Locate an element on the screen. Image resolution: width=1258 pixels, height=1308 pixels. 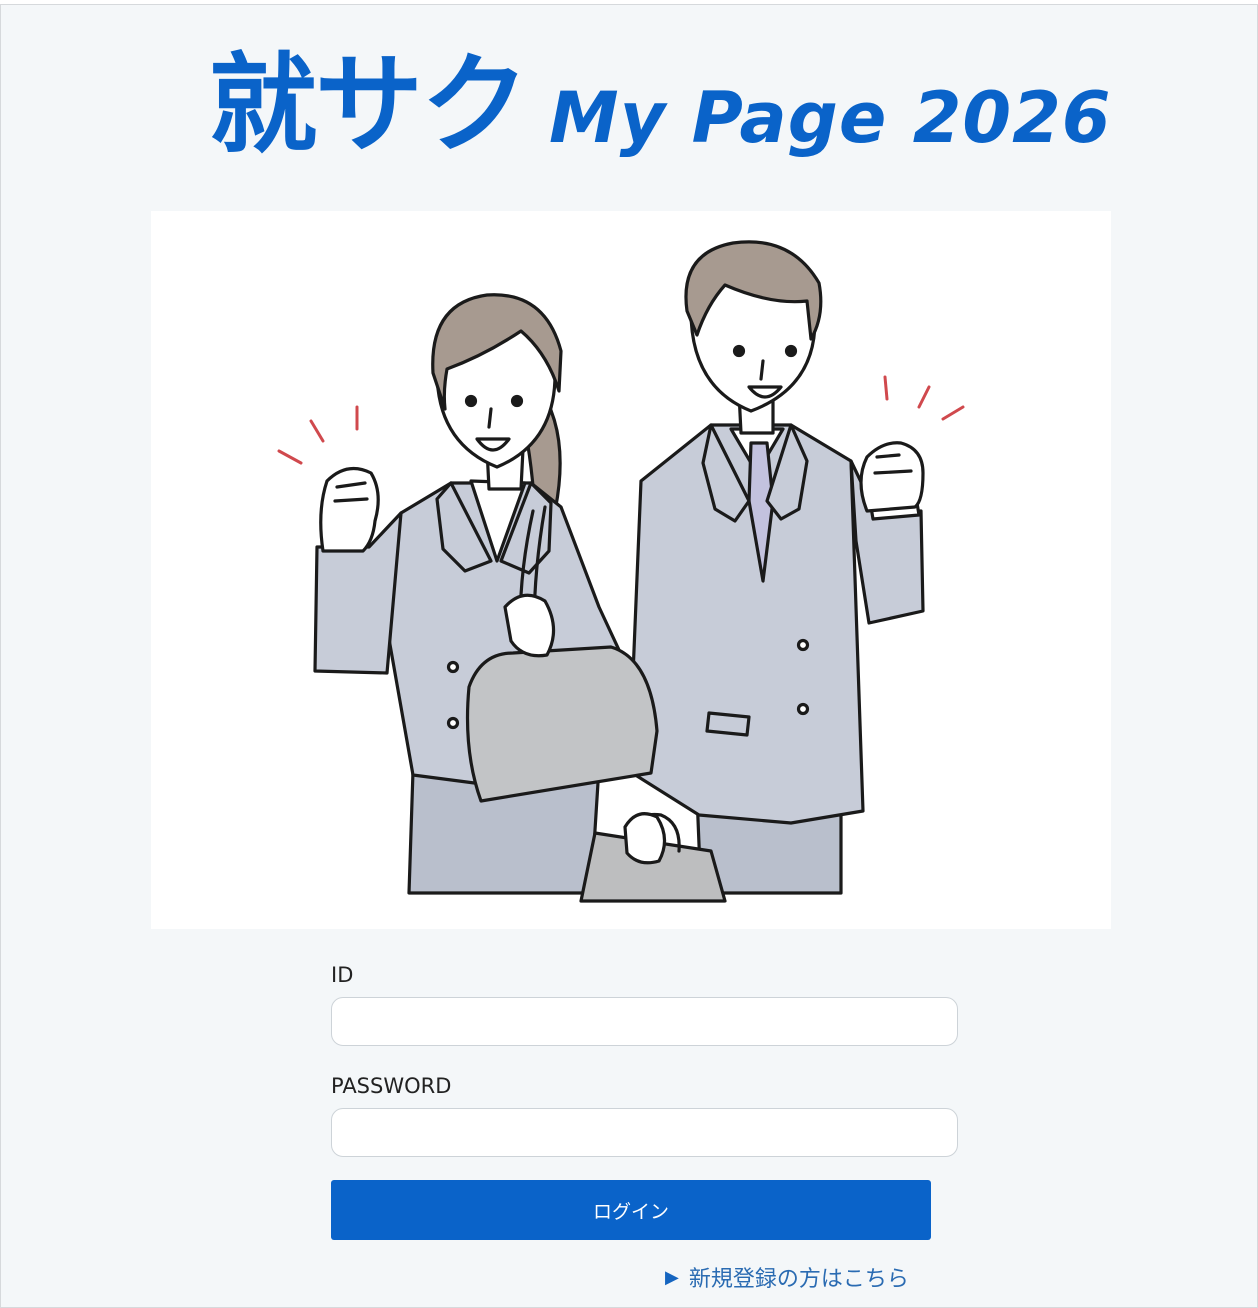
password-label: PASSWORD is located at coordinates (391, 1086).